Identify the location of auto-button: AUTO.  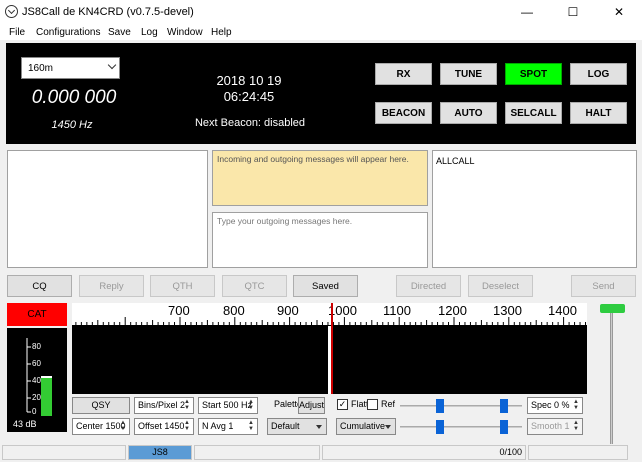
(468, 113).